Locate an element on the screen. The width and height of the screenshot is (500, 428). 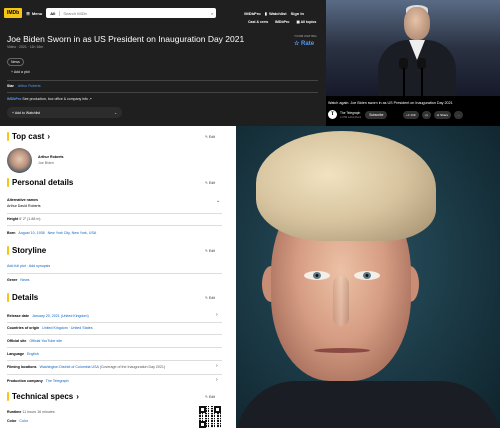
edit-personal: ✎ Edit is located at coordinates (210, 183).